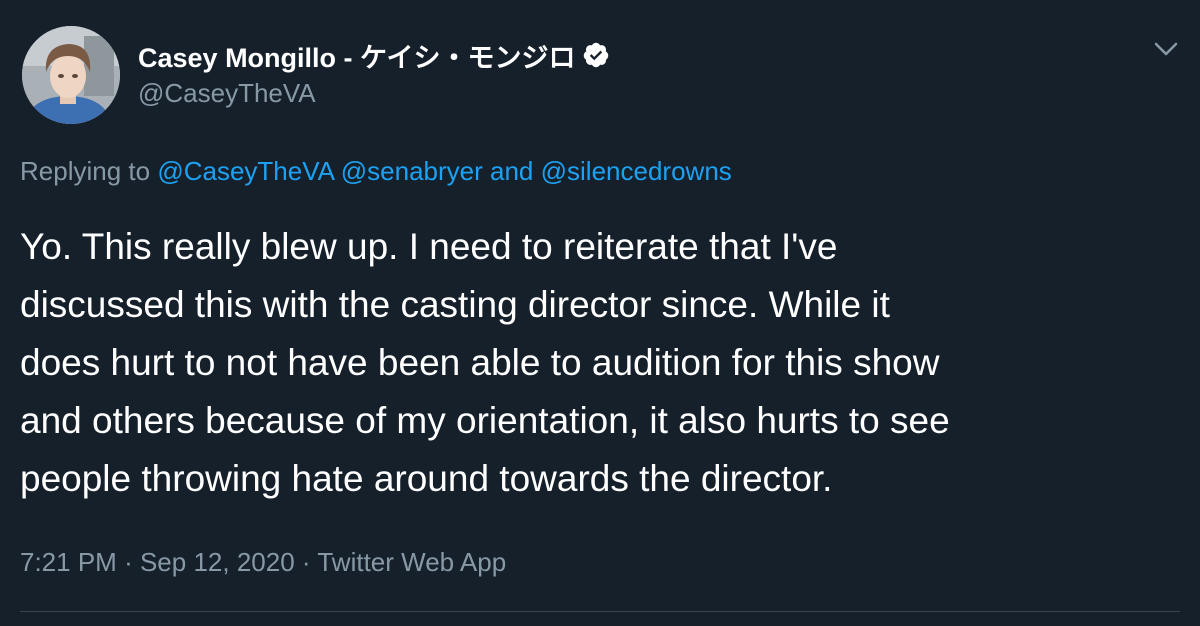 Image resolution: width=1200 pixels, height=626 pixels. What do you see at coordinates (217, 562) in the screenshot?
I see `tweet-date: Sep 12, 2020` at bounding box center [217, 562].